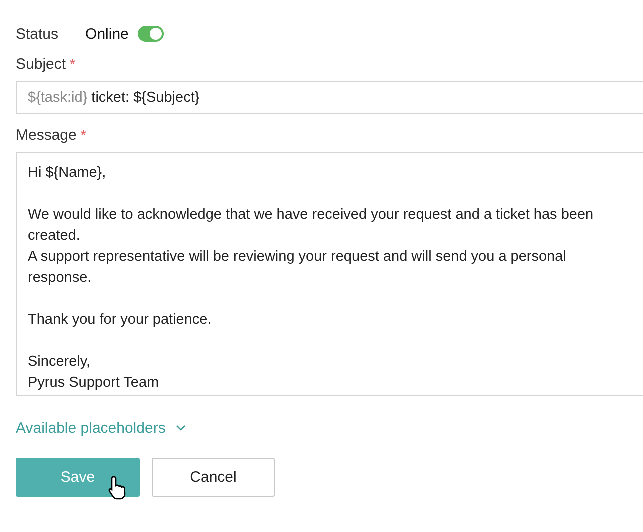  I want to click on placeholders-link: Available placeholders, so click(101, 428).